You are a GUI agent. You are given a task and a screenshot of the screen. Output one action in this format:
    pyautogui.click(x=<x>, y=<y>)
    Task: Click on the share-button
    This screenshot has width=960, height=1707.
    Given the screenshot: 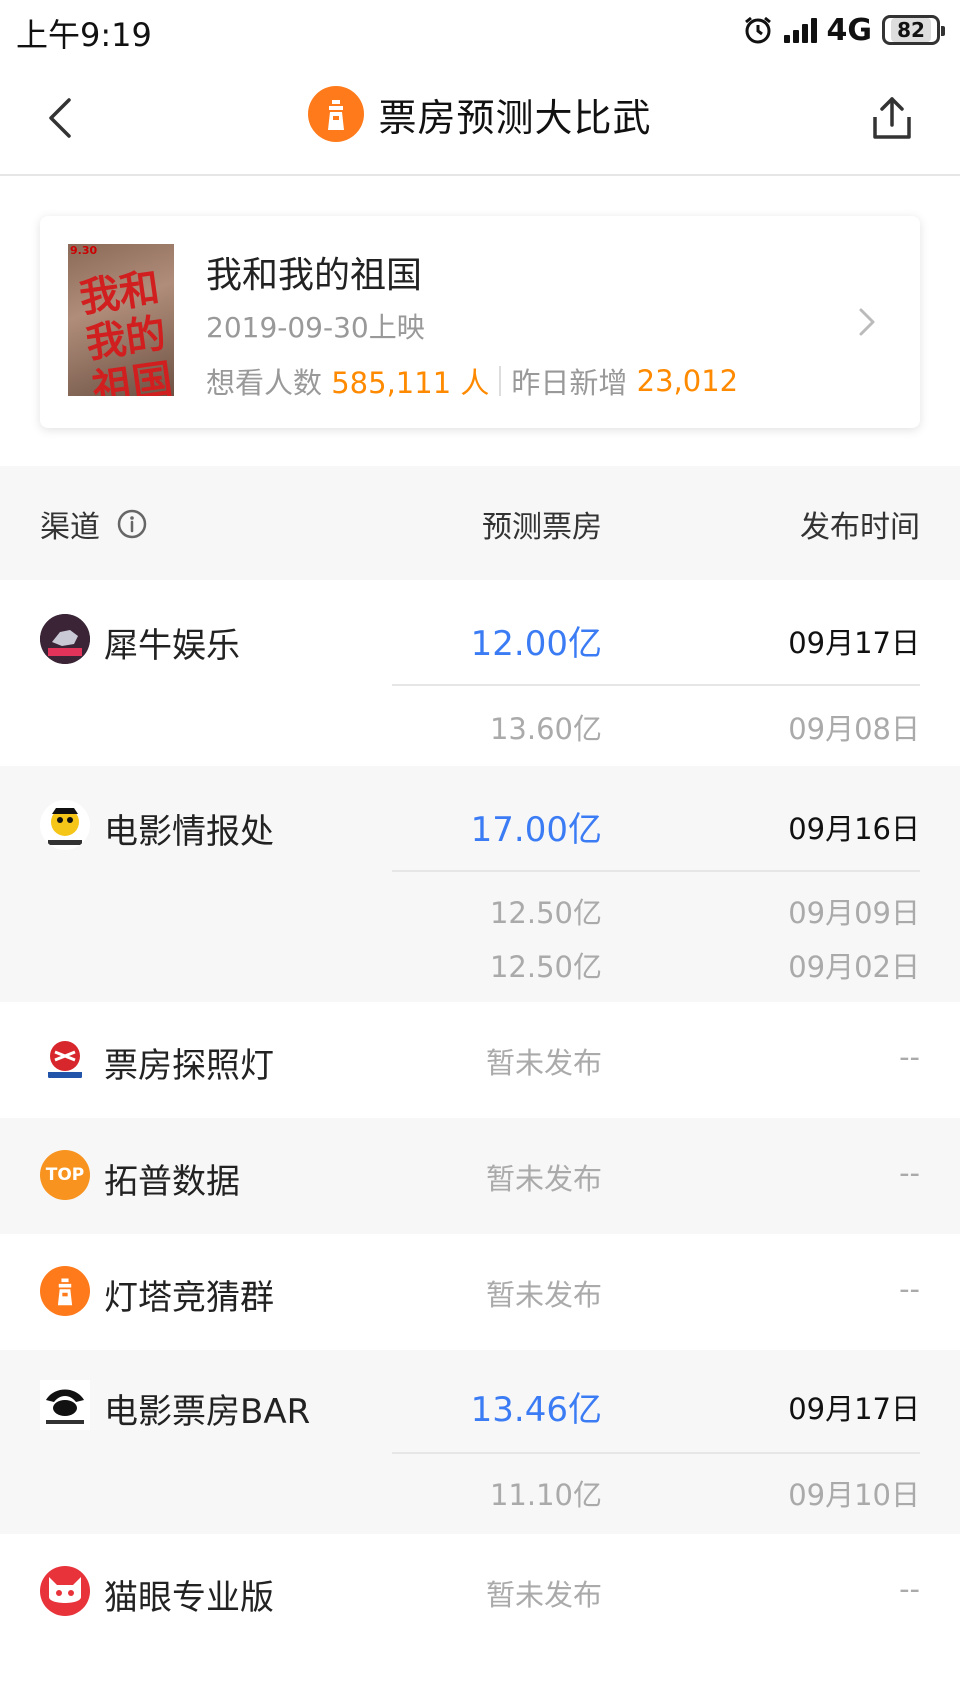 What is the action you would take?
    pyautogui.click(x=892, y=118)
    